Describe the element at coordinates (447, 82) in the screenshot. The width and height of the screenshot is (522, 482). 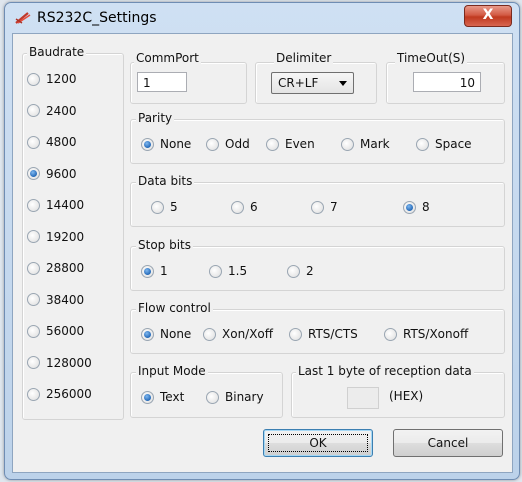
I see `timeout-input: 10` at that location.